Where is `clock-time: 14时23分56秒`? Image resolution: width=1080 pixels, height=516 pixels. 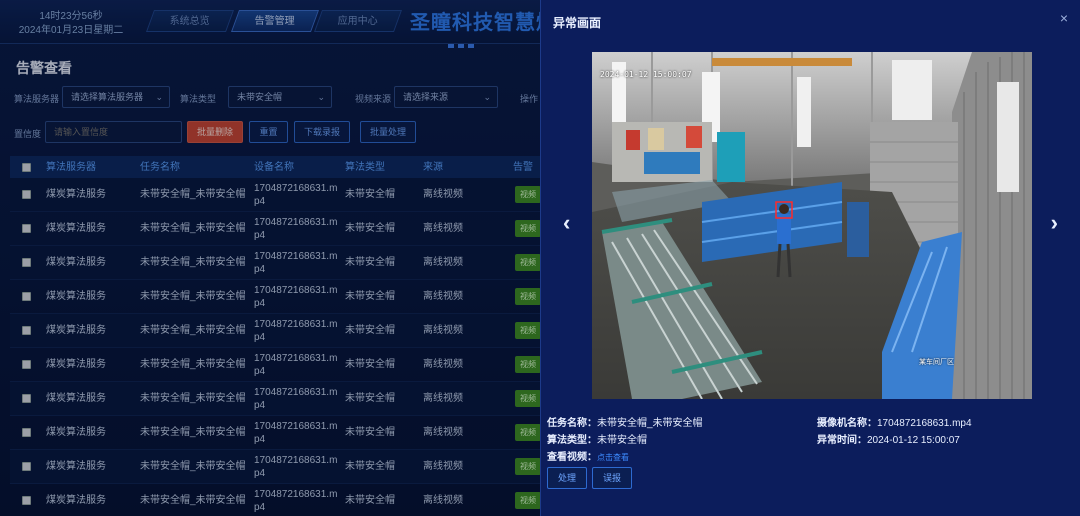 clock-time: 14时23分56秒 is located at coordinates (71, 16).